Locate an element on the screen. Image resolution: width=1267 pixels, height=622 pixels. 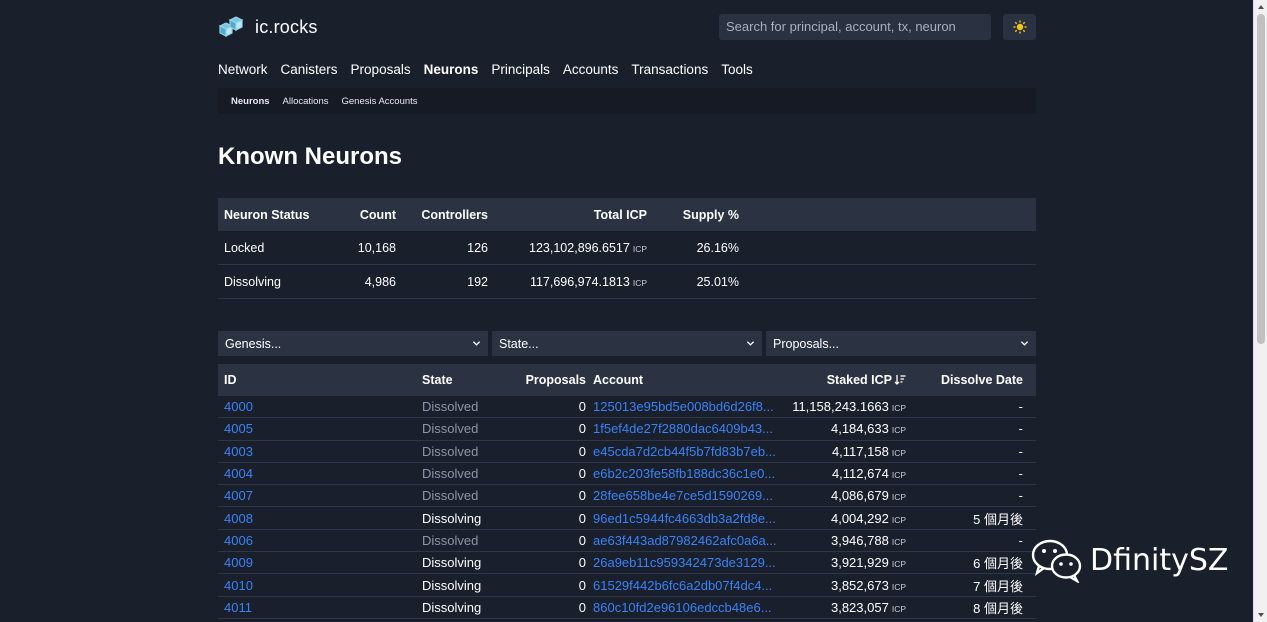
staked-value: 4,117,158 is located at coordinates (860, 451).